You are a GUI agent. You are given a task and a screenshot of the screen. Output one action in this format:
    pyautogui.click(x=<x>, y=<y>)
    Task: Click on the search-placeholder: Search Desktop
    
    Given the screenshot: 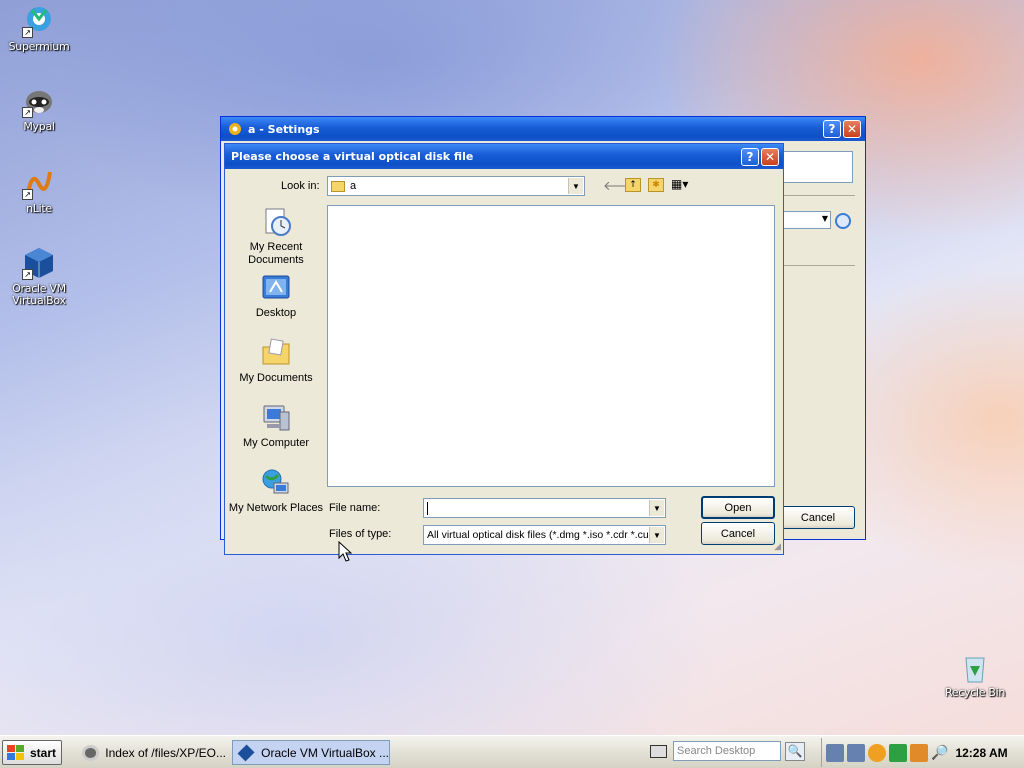 What is the action you would take?
    pyautogui.click(x=716, y=751)
    